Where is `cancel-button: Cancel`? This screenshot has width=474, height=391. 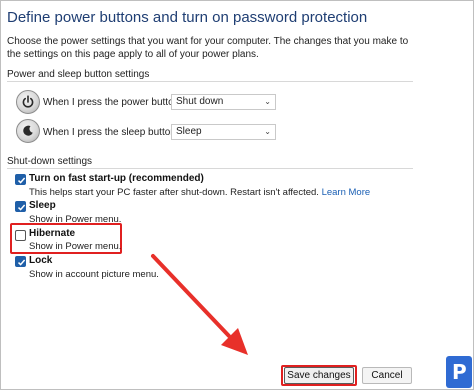 cancel-button: Cancel is located at coordinates (387, 375).